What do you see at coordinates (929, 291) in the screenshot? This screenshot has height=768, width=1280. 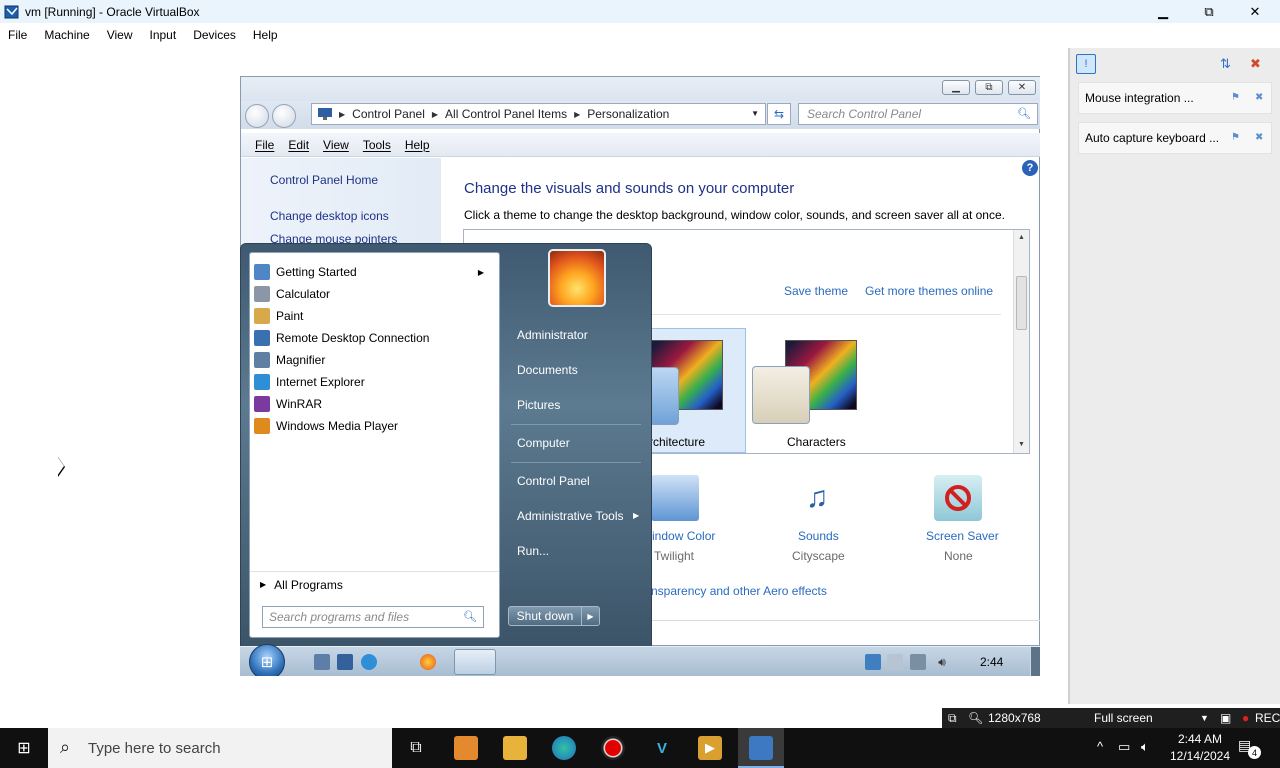 I see `more-themes-link: Get more themes online` at bounding box center [929, 291].